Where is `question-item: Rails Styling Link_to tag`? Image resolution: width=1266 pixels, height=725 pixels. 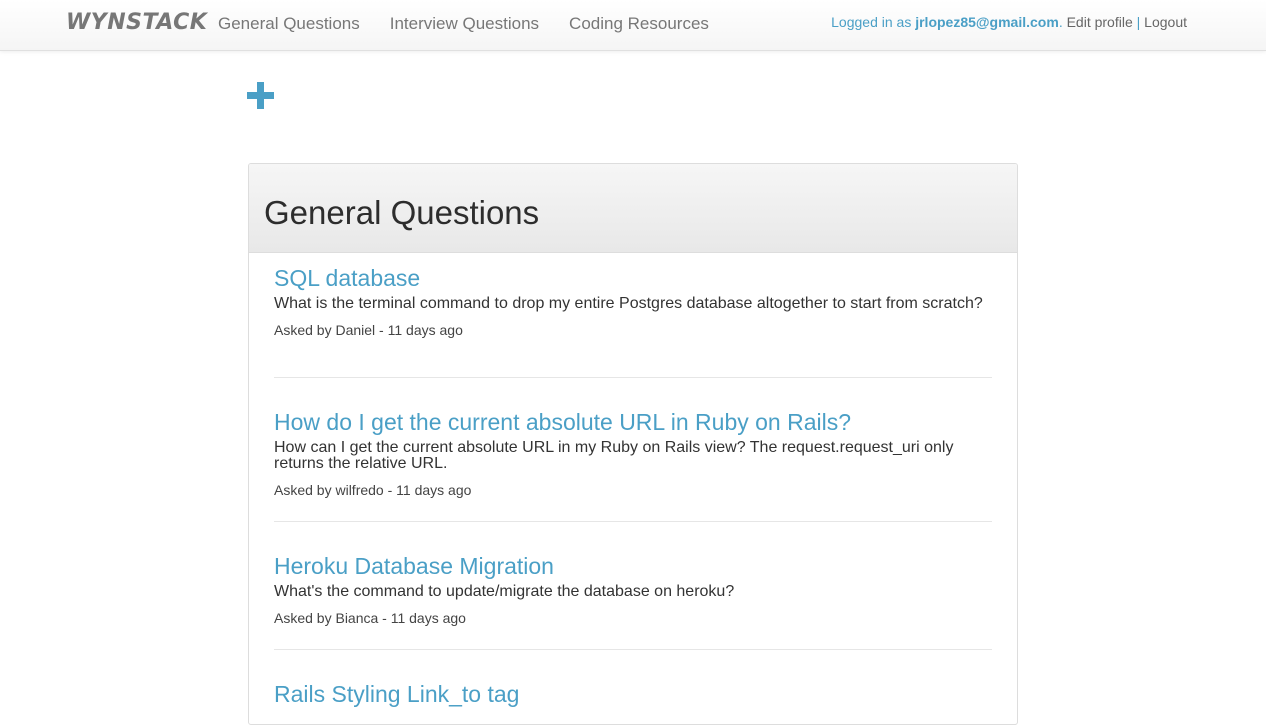
question-item: Rails Styling Link_to tag is located at coordinates (633, 694).